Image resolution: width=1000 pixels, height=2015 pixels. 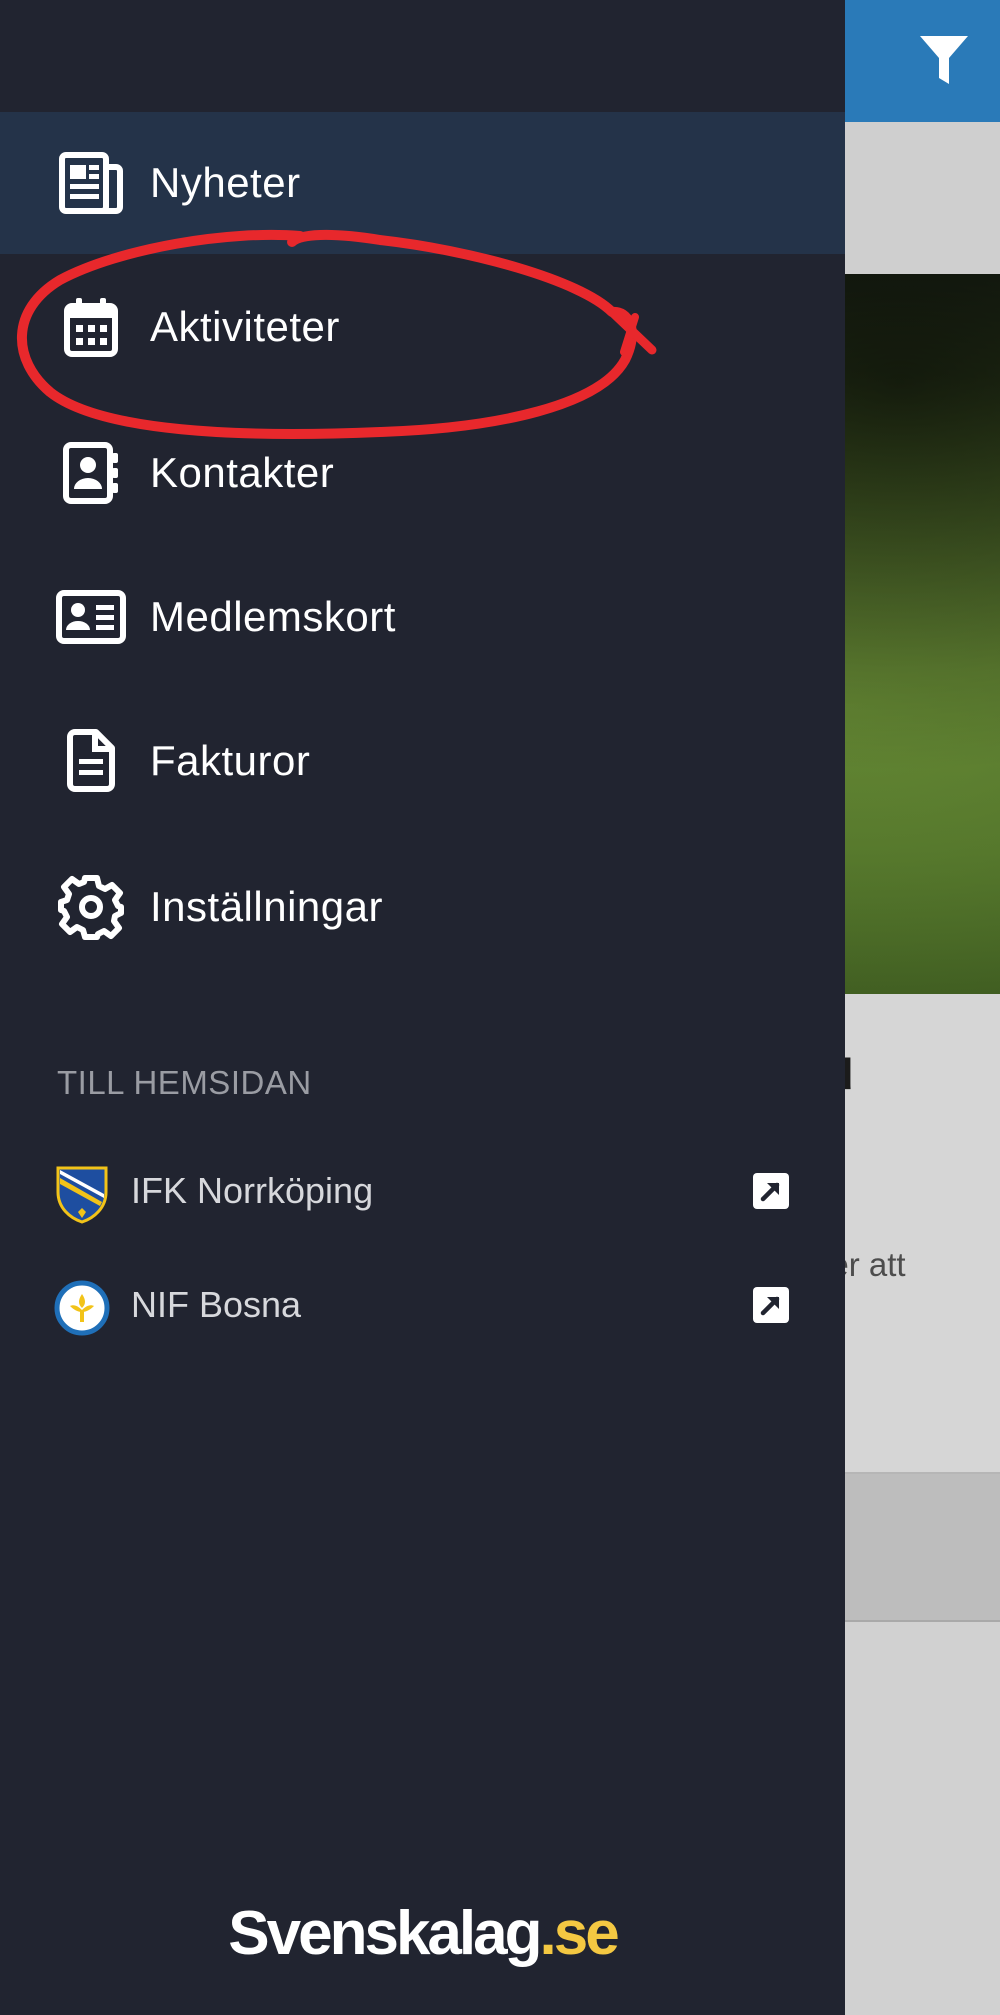 I want to click on contact-book-icon, so click(x=91, y=473).